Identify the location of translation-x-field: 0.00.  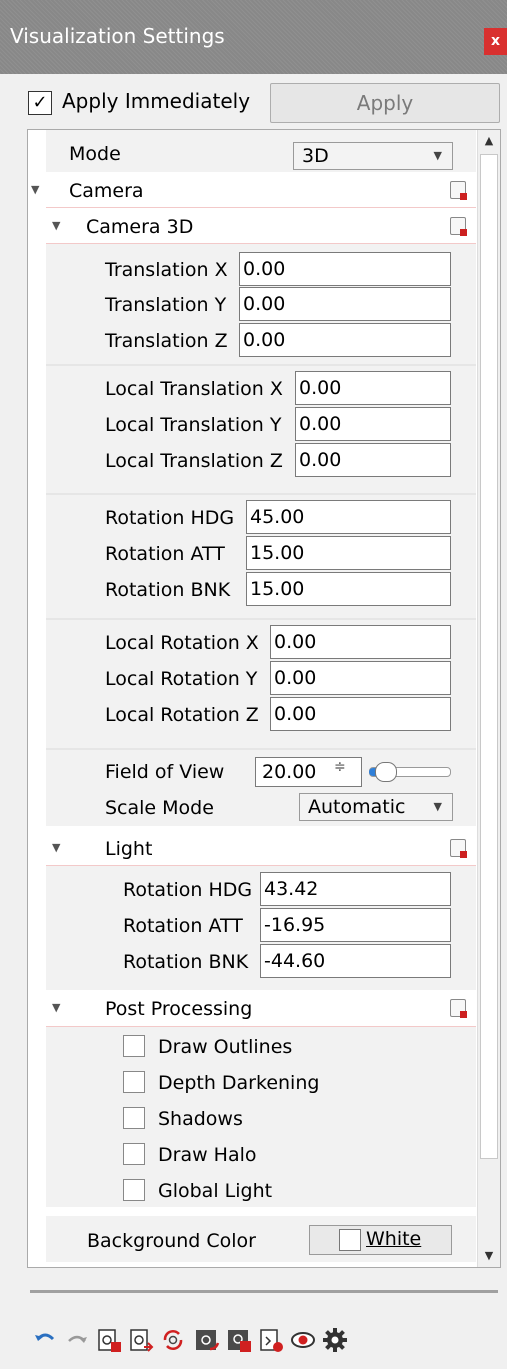
(345, 269).